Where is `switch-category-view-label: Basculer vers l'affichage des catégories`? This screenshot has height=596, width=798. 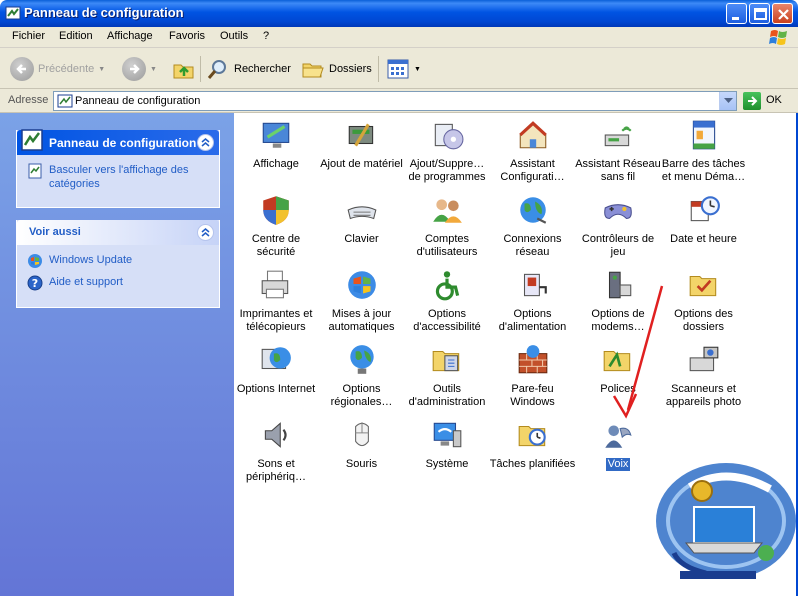 switch-category-view-label: Basculer vers l'affichage des catégories is located at coordinates (119, 177).